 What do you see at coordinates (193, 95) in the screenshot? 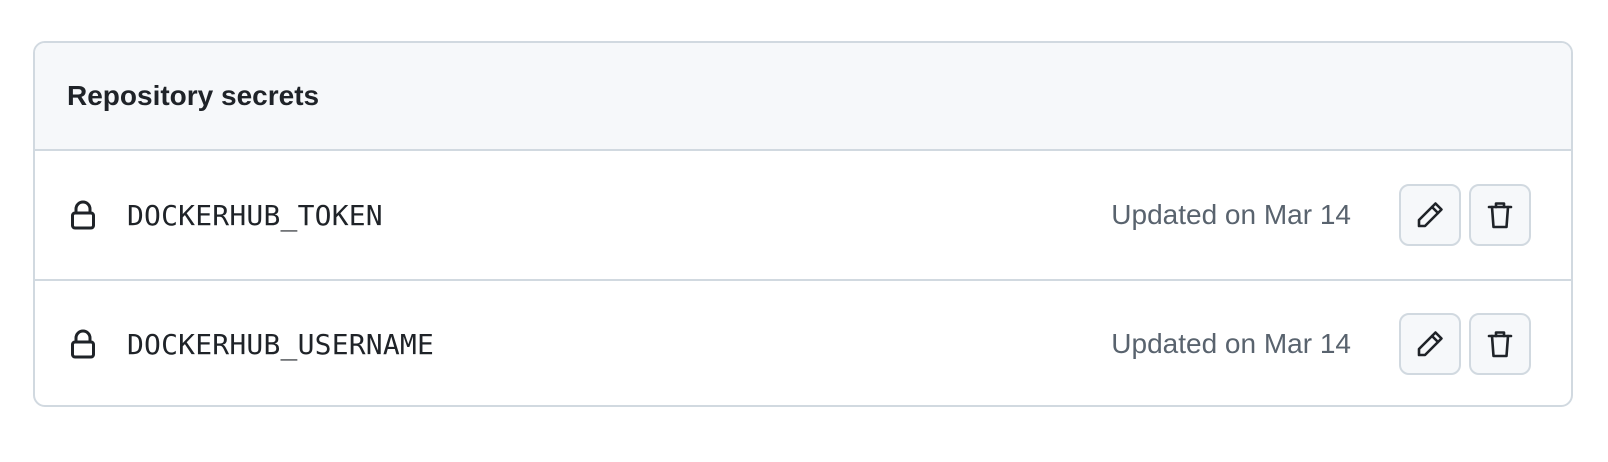
I see `panel-title: Repository secrets` at bounding box center [193, 95].